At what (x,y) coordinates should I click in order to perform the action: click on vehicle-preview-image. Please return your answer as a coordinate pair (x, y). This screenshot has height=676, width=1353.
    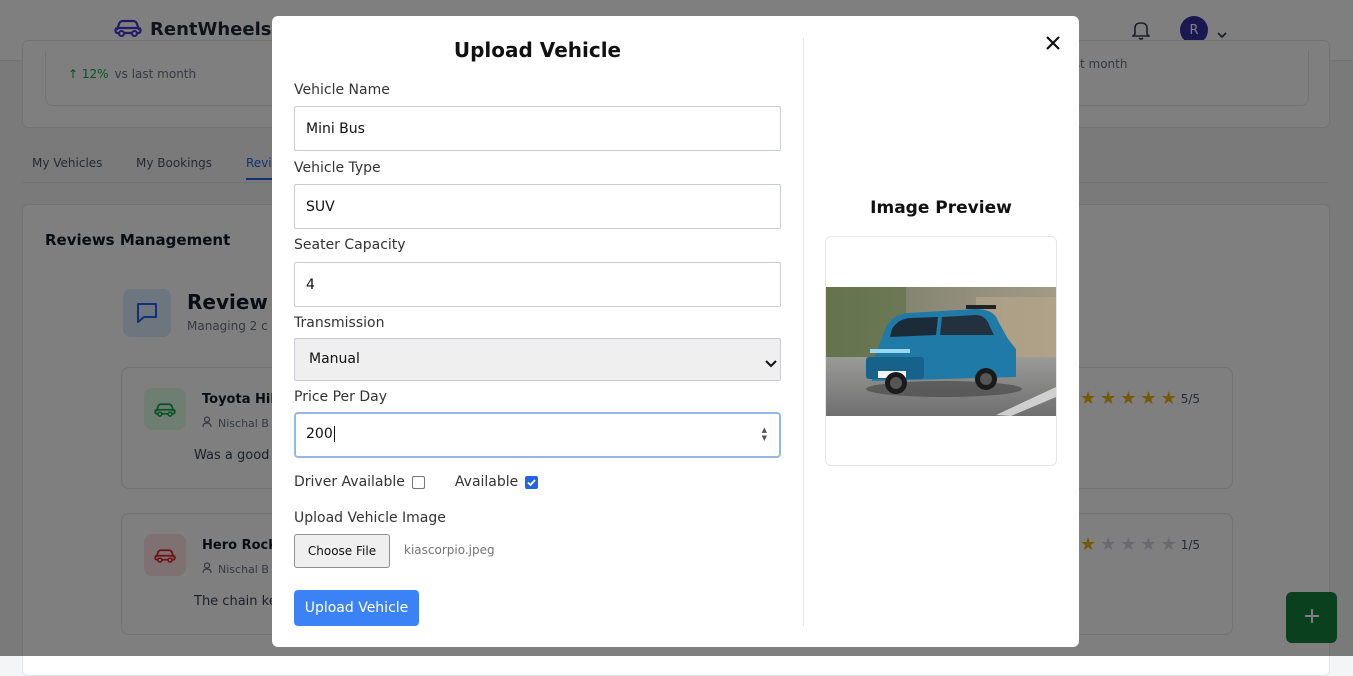
    Looking at the image, I should click on (941, 351).